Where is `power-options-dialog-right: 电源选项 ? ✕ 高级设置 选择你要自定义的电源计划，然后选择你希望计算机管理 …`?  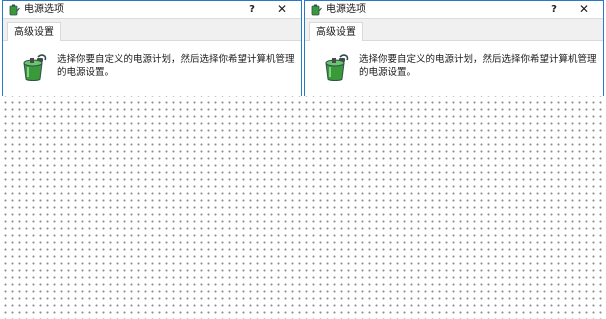
power-options-dialog-right: 电源选项 ? ✕ 高级设置 选择你要自定义的电源计划，然后选择你希望计算机管理 … is located at coordinates (454, 48).